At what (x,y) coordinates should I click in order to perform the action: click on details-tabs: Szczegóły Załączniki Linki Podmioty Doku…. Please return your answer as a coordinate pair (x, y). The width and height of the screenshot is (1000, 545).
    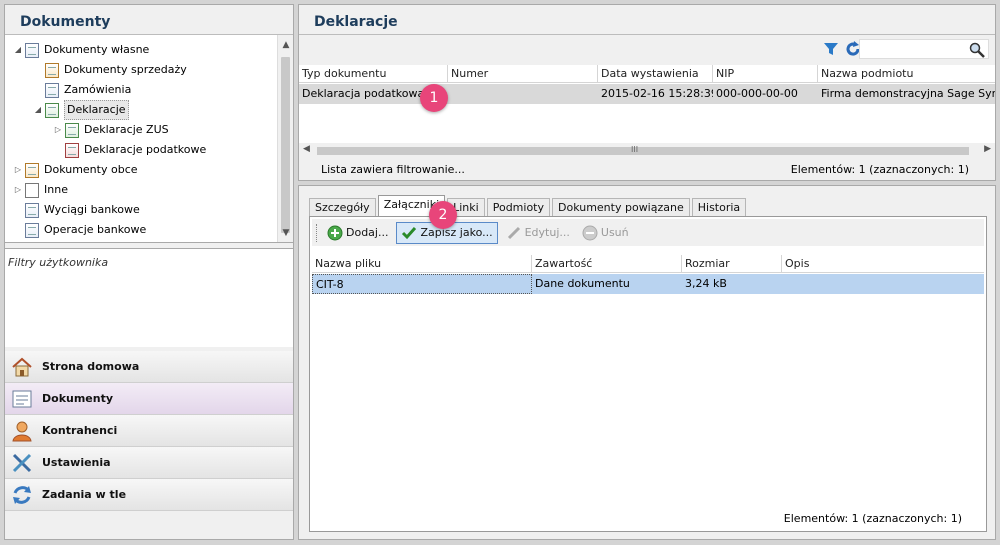
    Looking at the image, I should click on (528, 205).